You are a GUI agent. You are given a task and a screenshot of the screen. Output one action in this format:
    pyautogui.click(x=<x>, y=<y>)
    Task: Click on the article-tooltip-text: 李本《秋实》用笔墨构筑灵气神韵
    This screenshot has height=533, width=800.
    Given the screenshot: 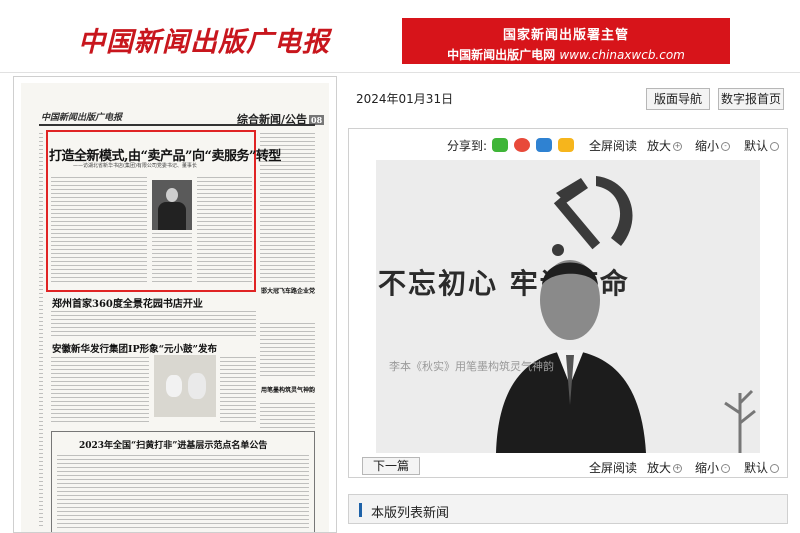 What is the action you would take?
    pyautogui.click(x=471, y=366)
    